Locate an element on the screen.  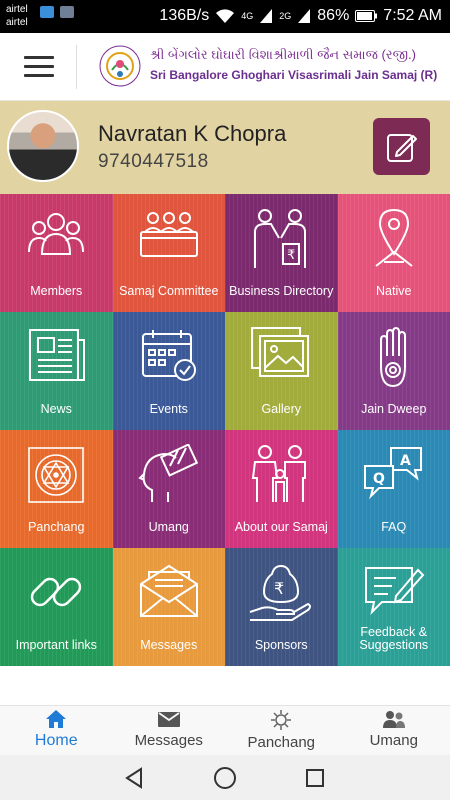
header-divider is located at coordinates (76, 67).